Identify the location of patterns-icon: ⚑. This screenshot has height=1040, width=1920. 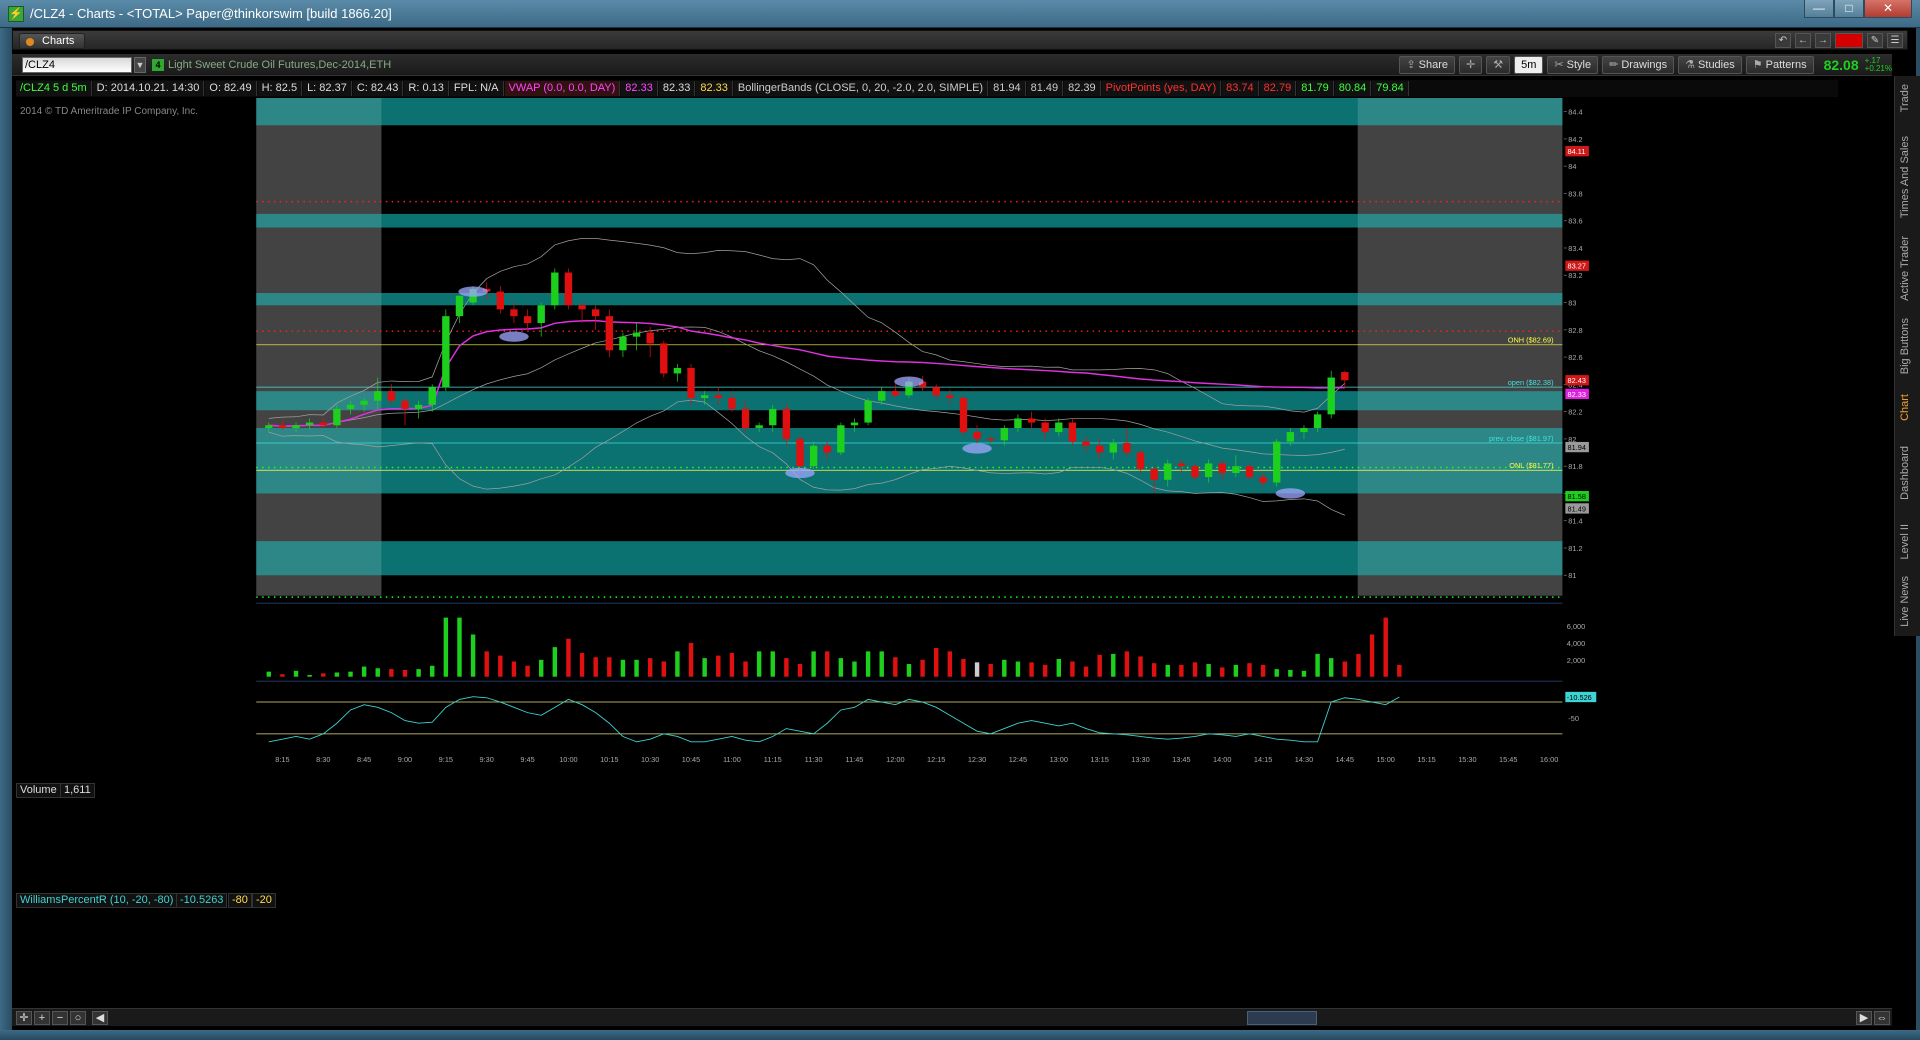
(1757, 65).